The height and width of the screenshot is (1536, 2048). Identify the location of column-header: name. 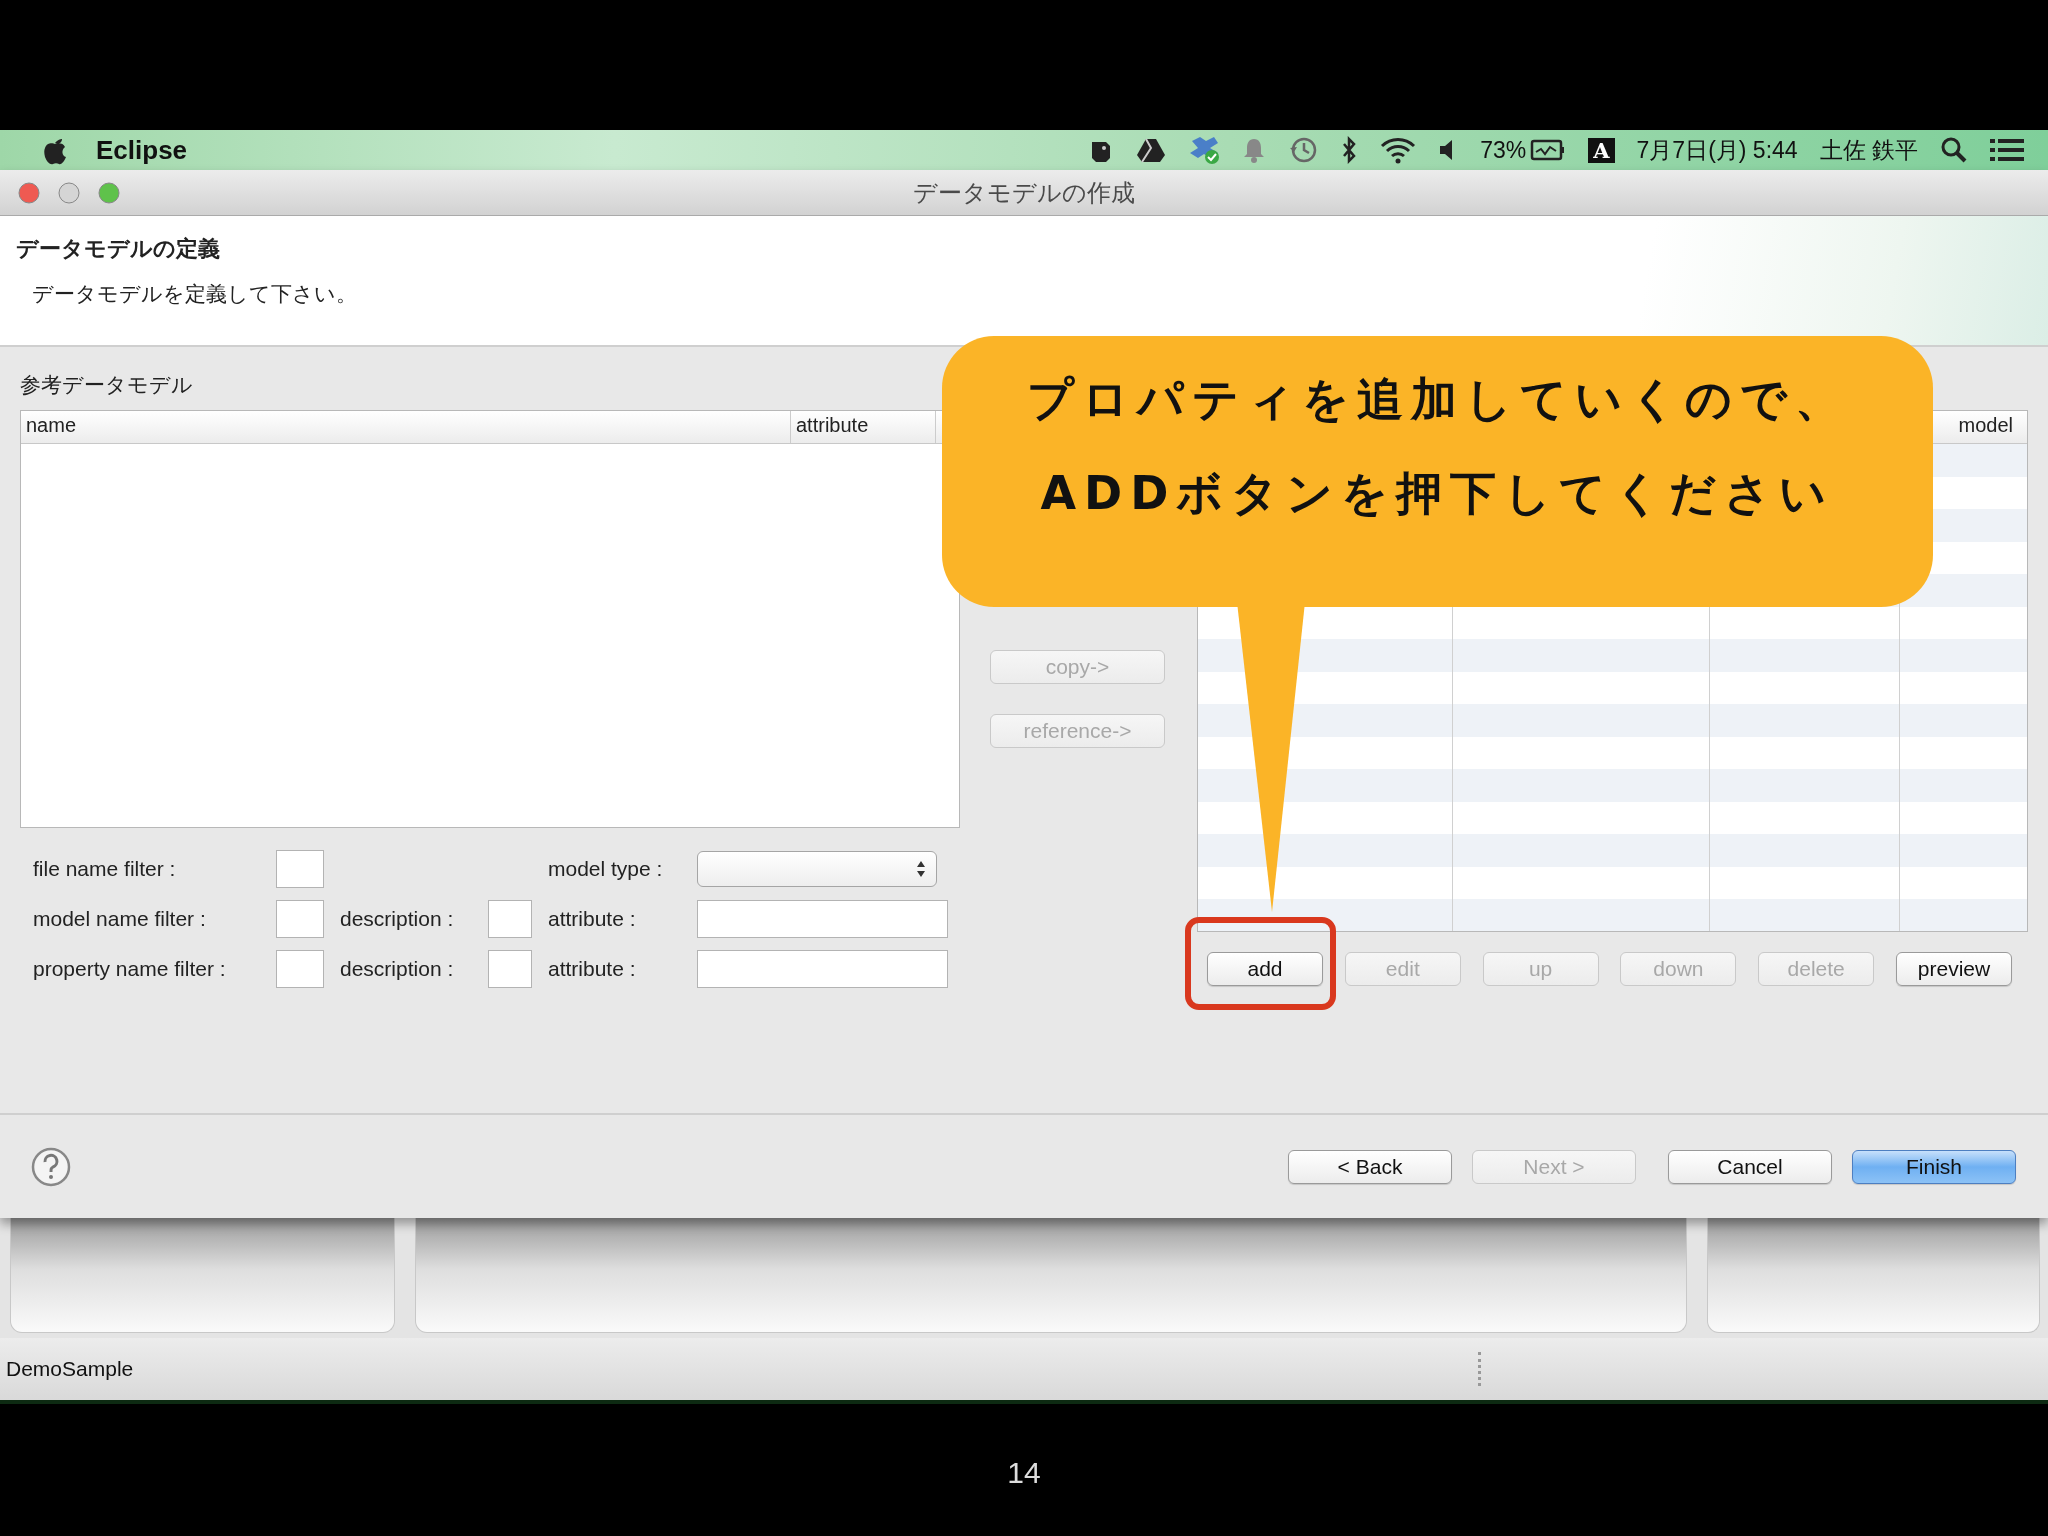
(406, 427).